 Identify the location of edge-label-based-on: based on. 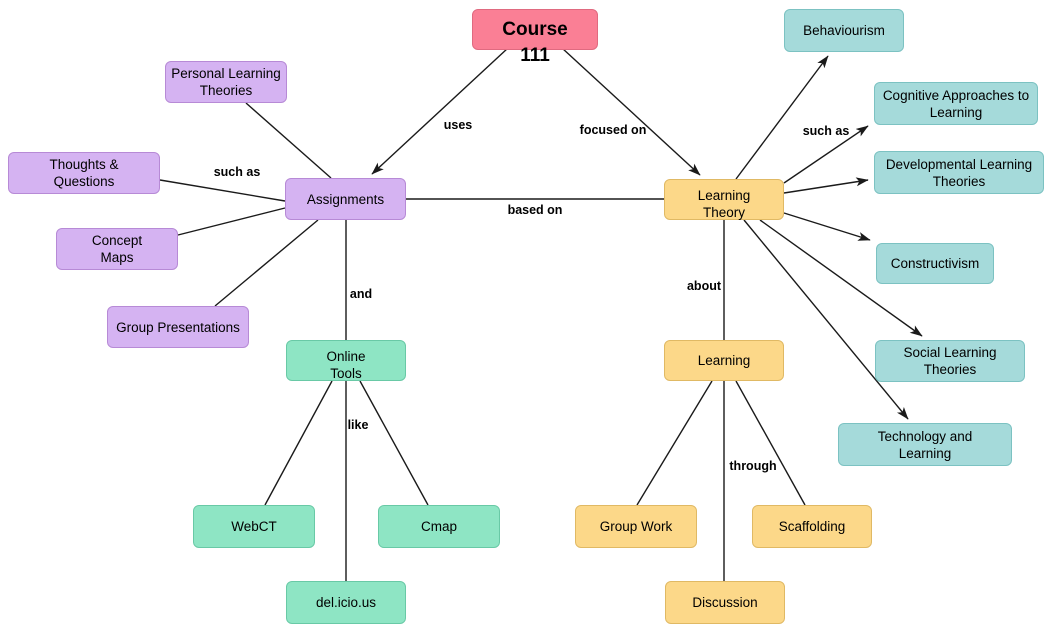
(535, 210).